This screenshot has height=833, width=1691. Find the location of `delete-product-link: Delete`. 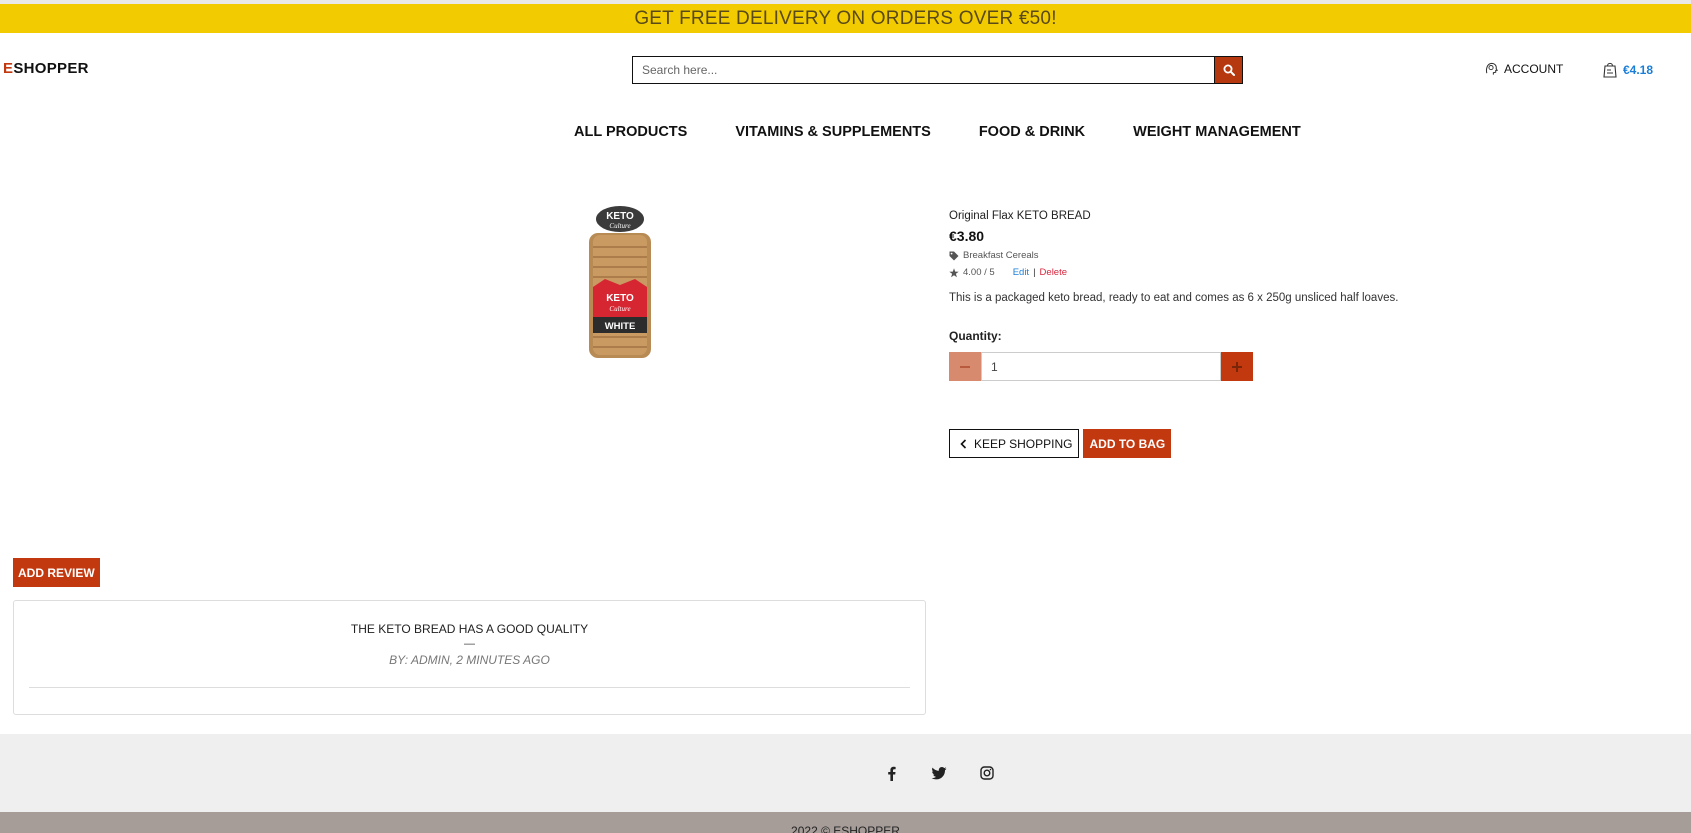

delete-product-link: Delete is located at coordinates (1053, 272).